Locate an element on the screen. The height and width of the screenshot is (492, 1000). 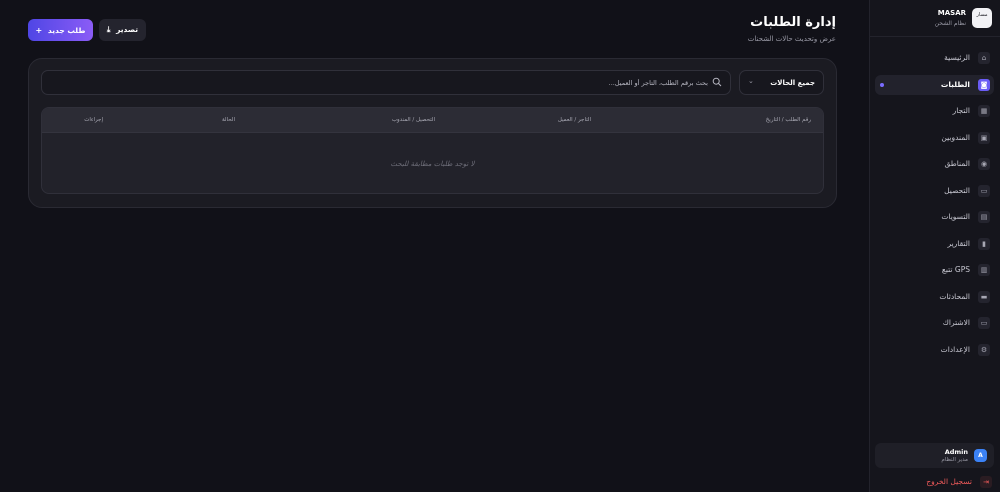
status-filter-select: جميع الحالات ⌄ is located at coordinates (781, 82).